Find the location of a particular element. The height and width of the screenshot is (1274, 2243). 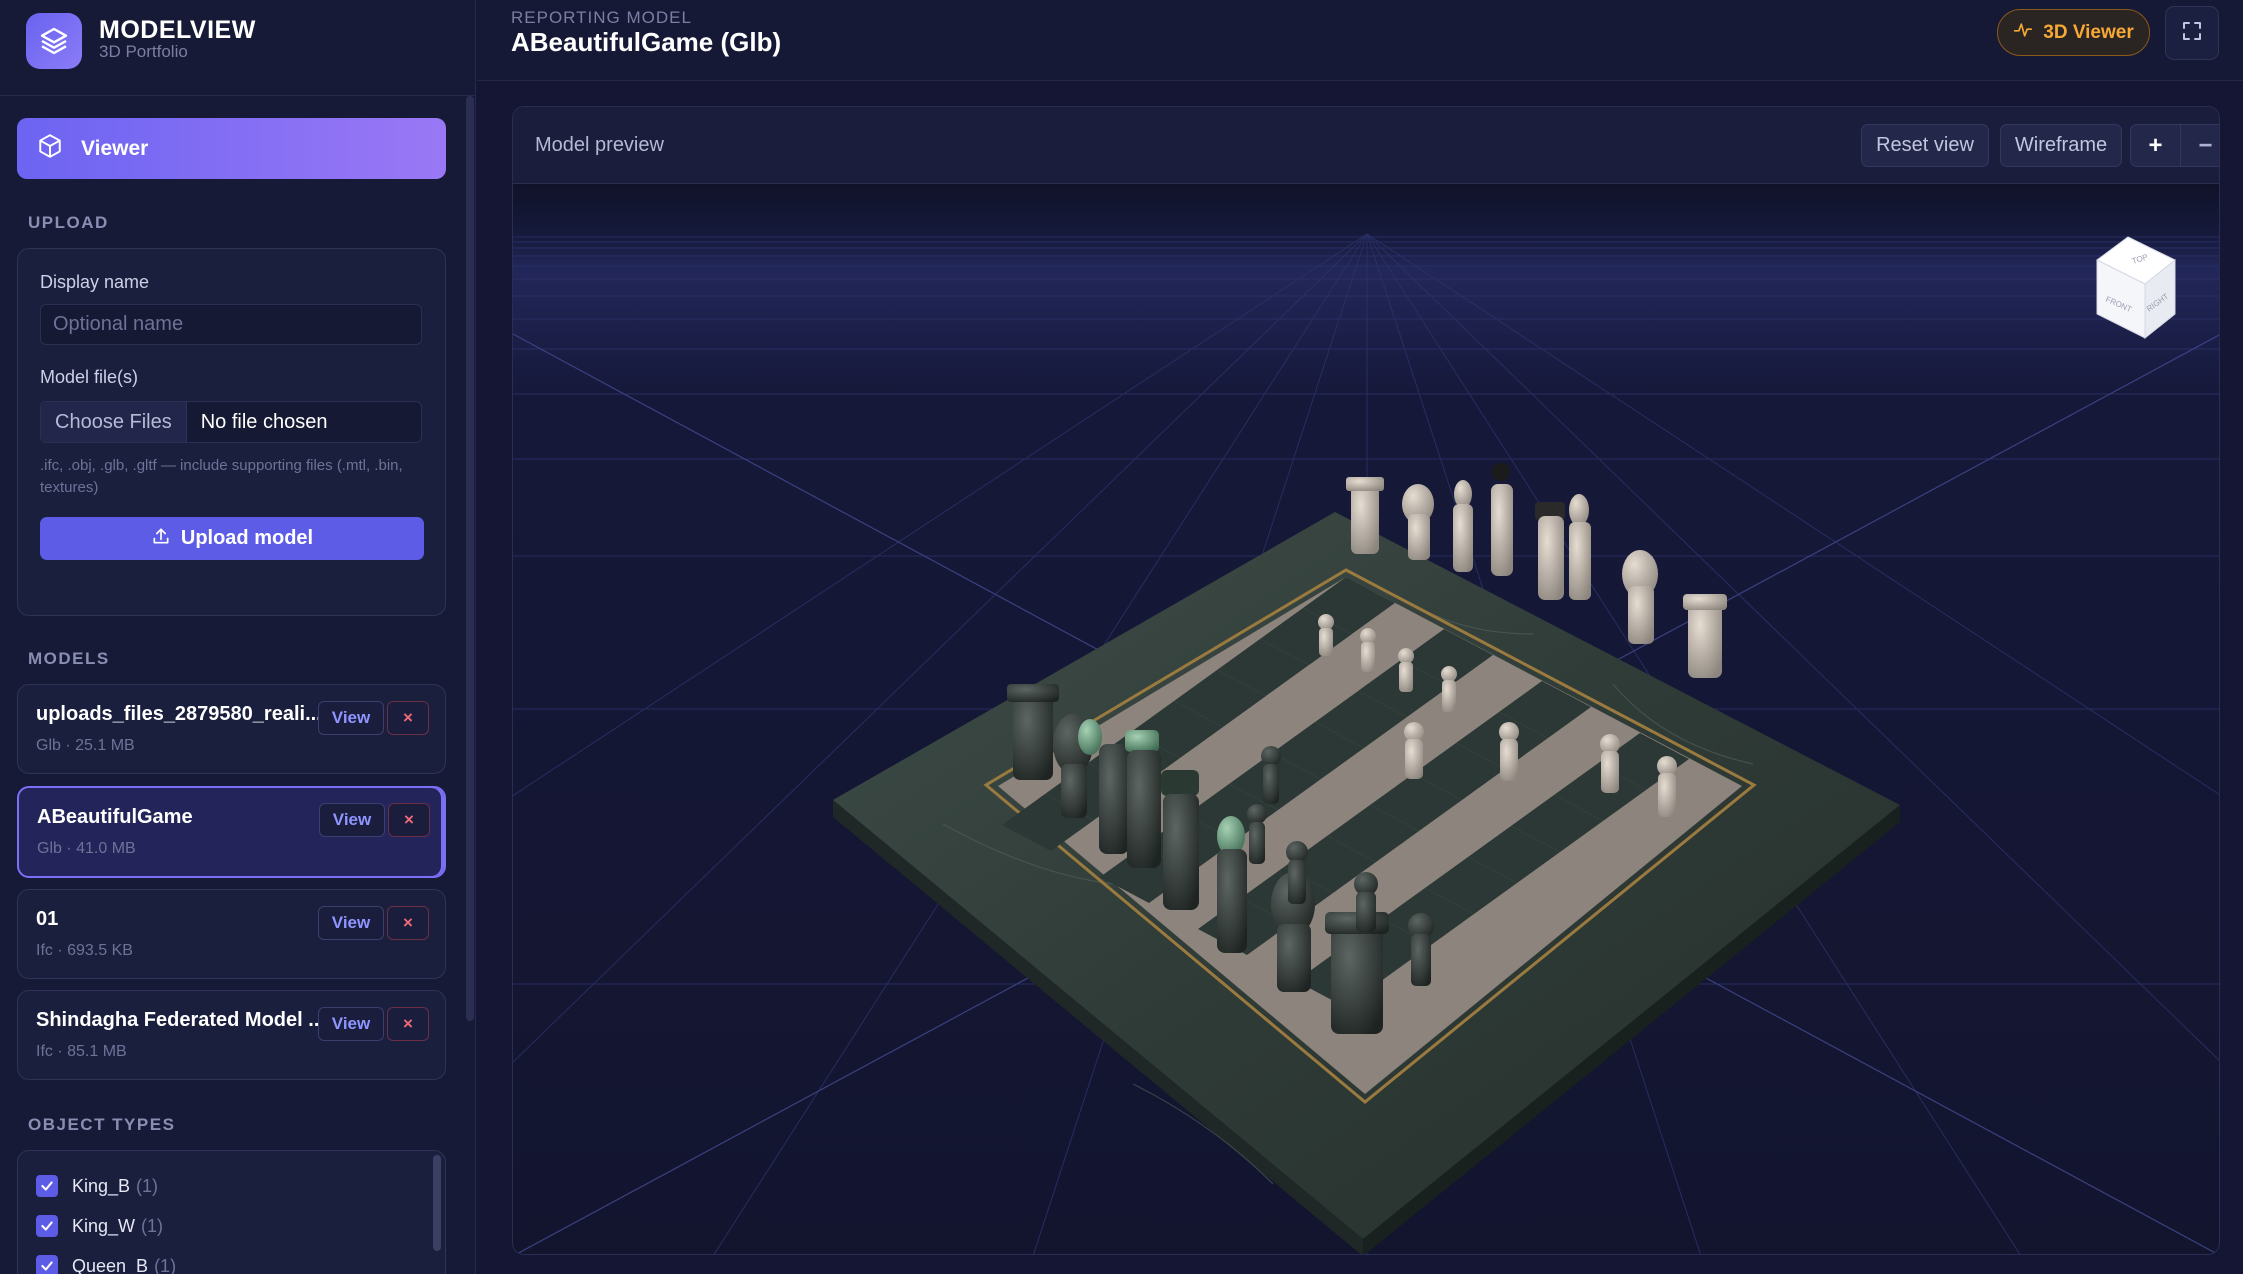

reporting-model-kicker: REPORTING MODEL is located at coordinates (601, 17).